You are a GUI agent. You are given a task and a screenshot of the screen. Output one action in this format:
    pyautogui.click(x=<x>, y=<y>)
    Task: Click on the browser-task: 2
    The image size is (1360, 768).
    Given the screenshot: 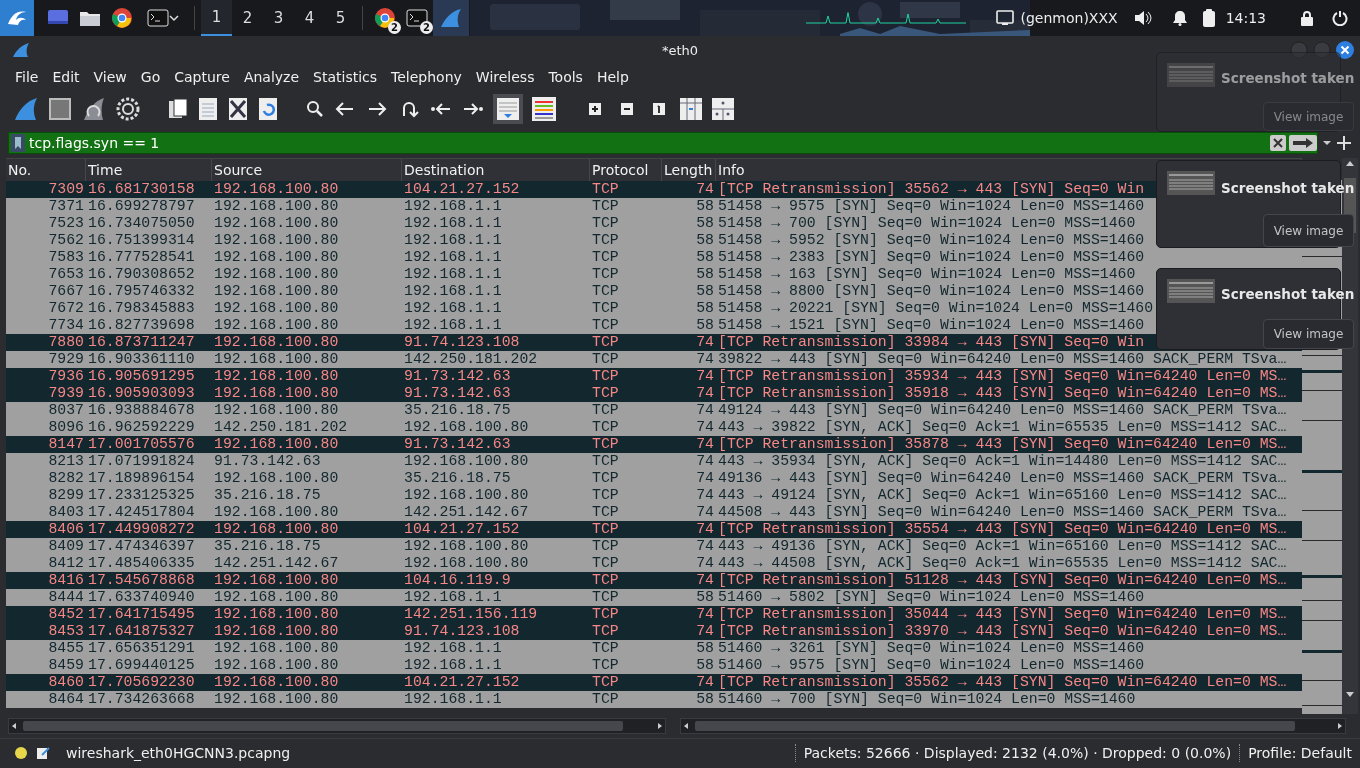 What is the action you would take?
    pyautogui.click(x=385, y=18)
    